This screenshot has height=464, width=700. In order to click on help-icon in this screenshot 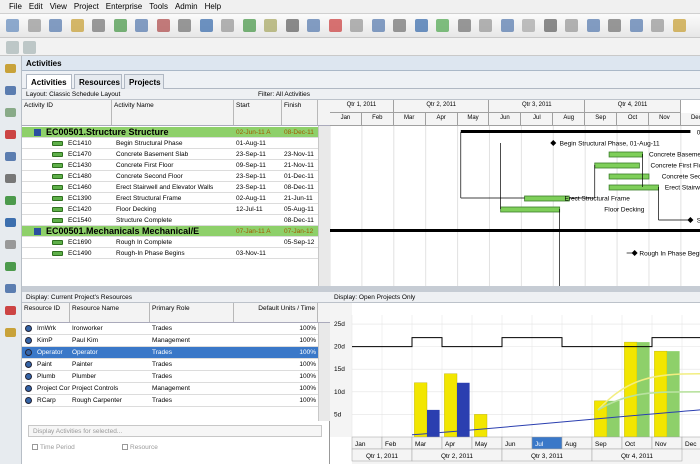, I will do `click(614, 25)`.